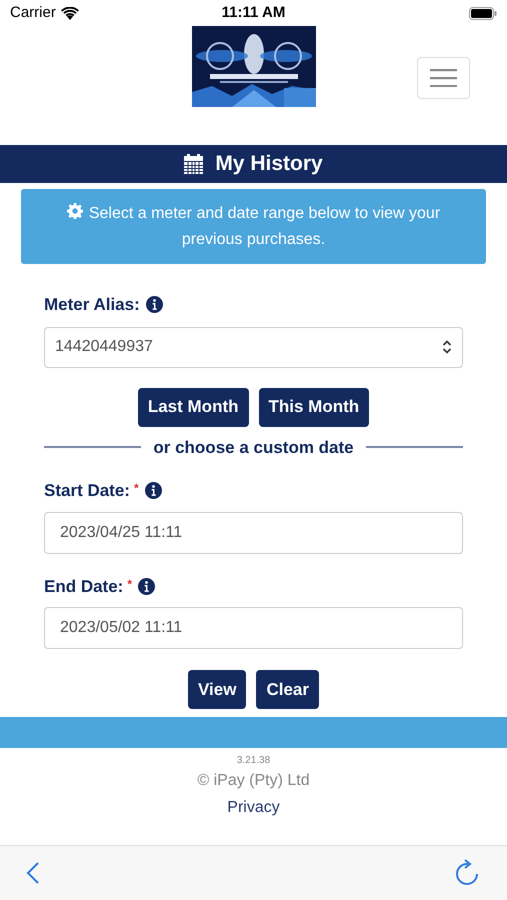  What do you see at coordinates (314, 407) in the screenshot?
I see `date-preset-button: This Month` at bounding box center [314, 407].